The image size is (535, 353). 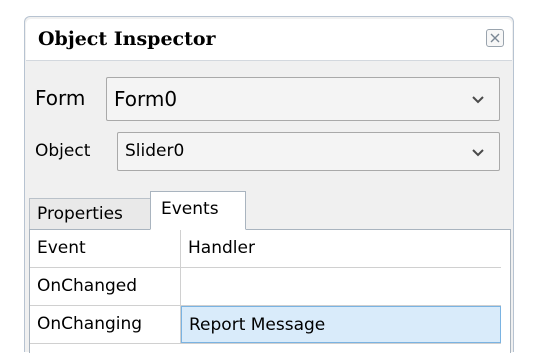 I want to click on object-select-value: Slider0, so click(x=155, y=151).